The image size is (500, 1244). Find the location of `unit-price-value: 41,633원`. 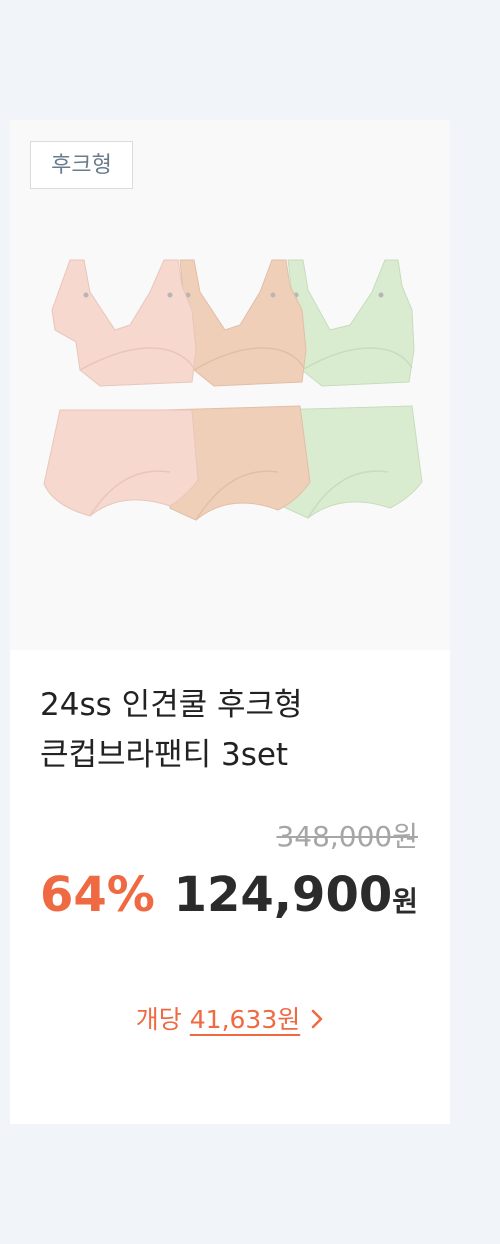

unit-price-value: 41,633원 is located at coordinates (245, 1019).